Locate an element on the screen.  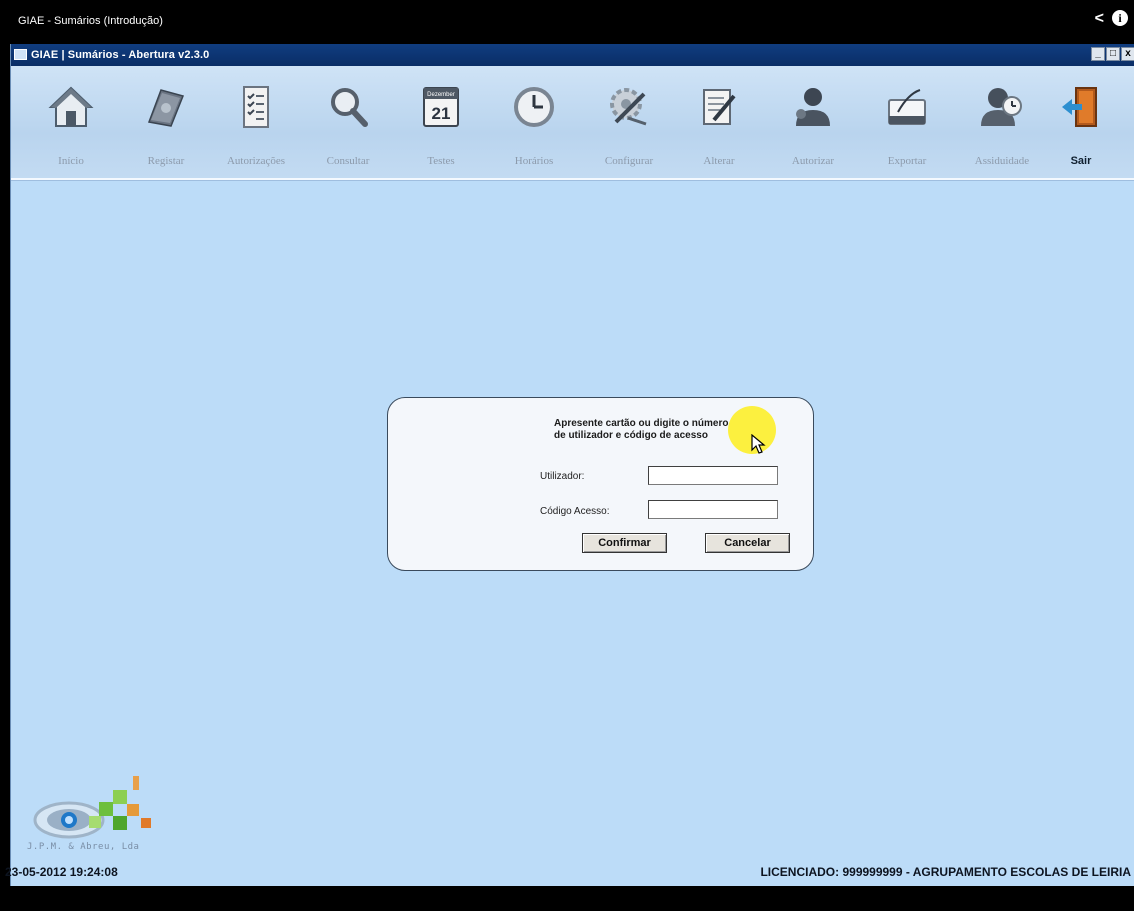
toolbar-sair-label: Sair is located at coordinates (1081, 161).